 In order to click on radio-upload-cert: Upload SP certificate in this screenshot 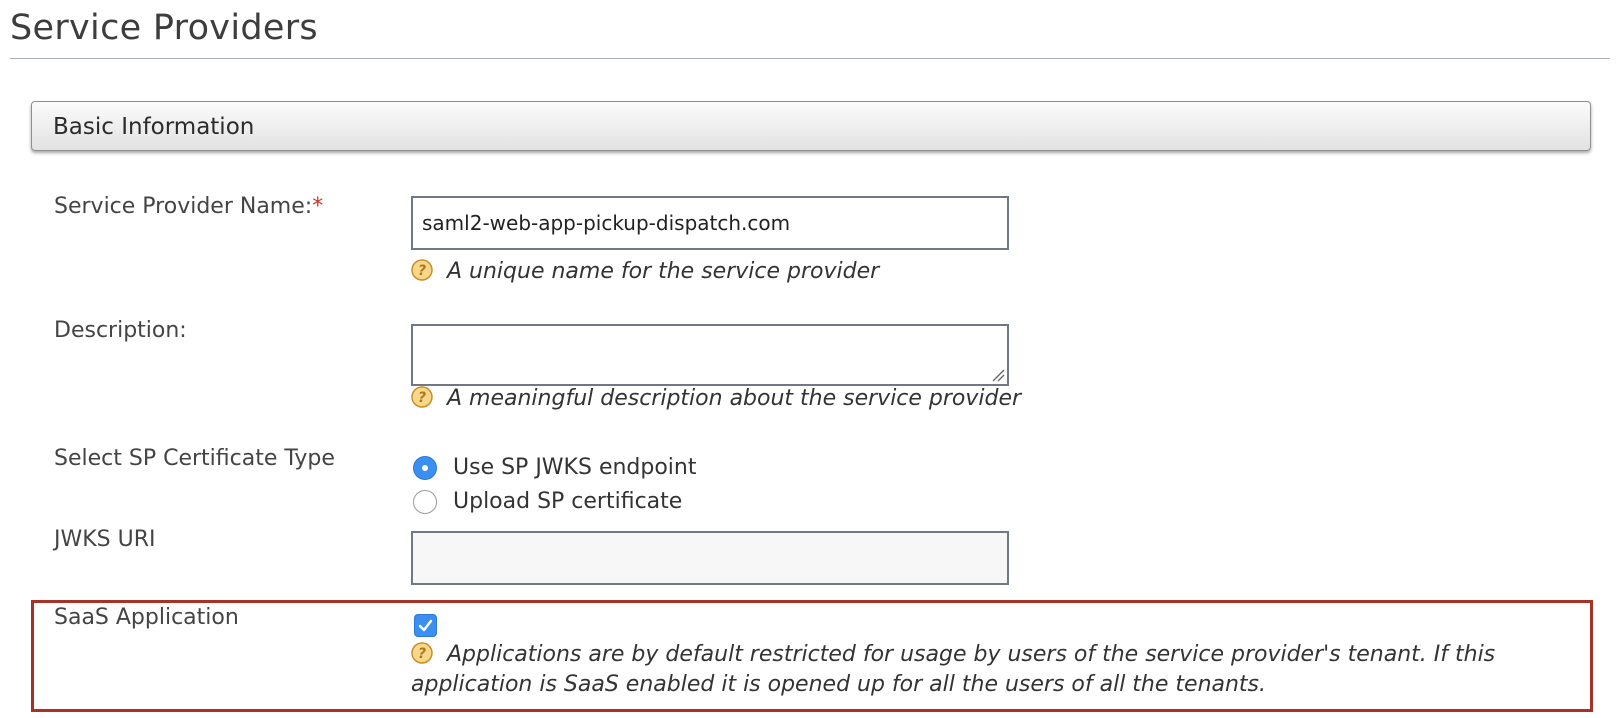, I will do `click(547, 501)`.